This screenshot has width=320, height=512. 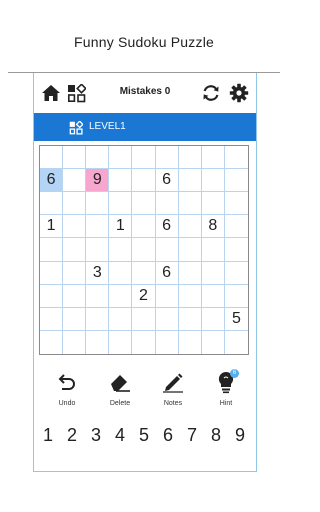 What do you see at coordinates (98, 273) in the screenshot?
I see `board-cell: 3` at bounding box center [98, 273].